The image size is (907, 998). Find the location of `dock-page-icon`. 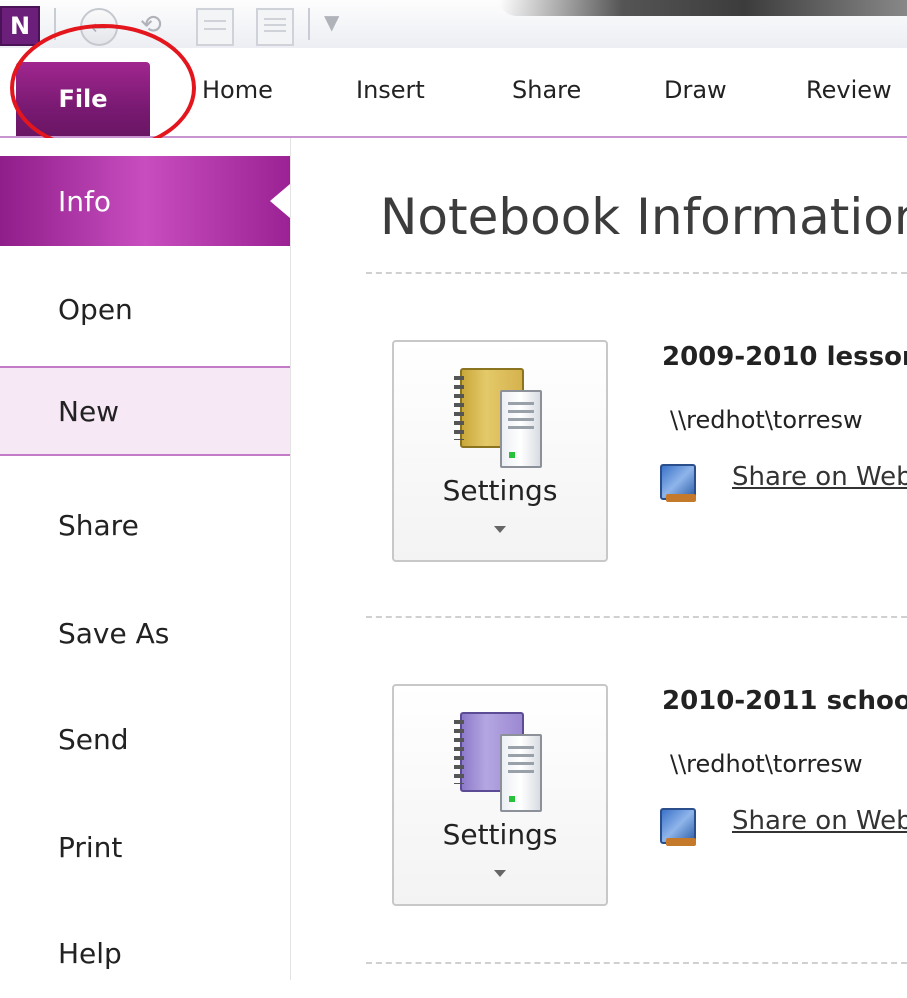

dock-page-icon is located at coordinates (215, 27).